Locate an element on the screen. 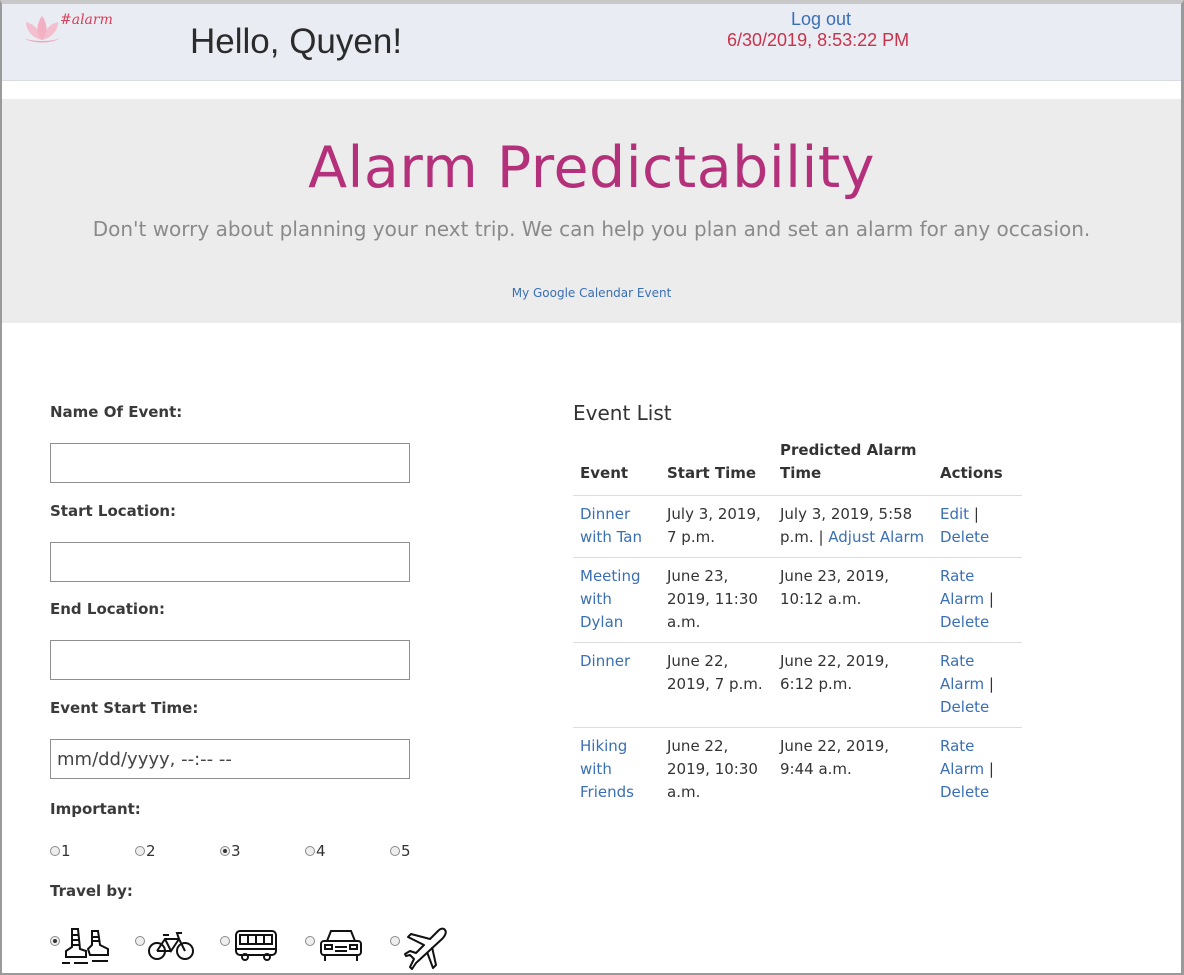 This screenshot has height=975, width=1184. travel-mode-radio-group is located at coordinates (260, 948).